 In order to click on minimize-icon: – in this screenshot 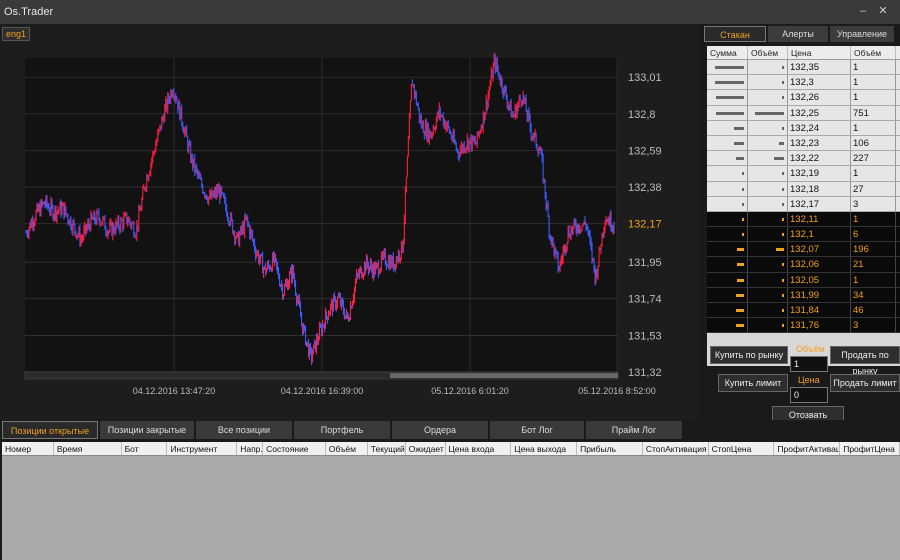, I will do `click(863, 11)`.